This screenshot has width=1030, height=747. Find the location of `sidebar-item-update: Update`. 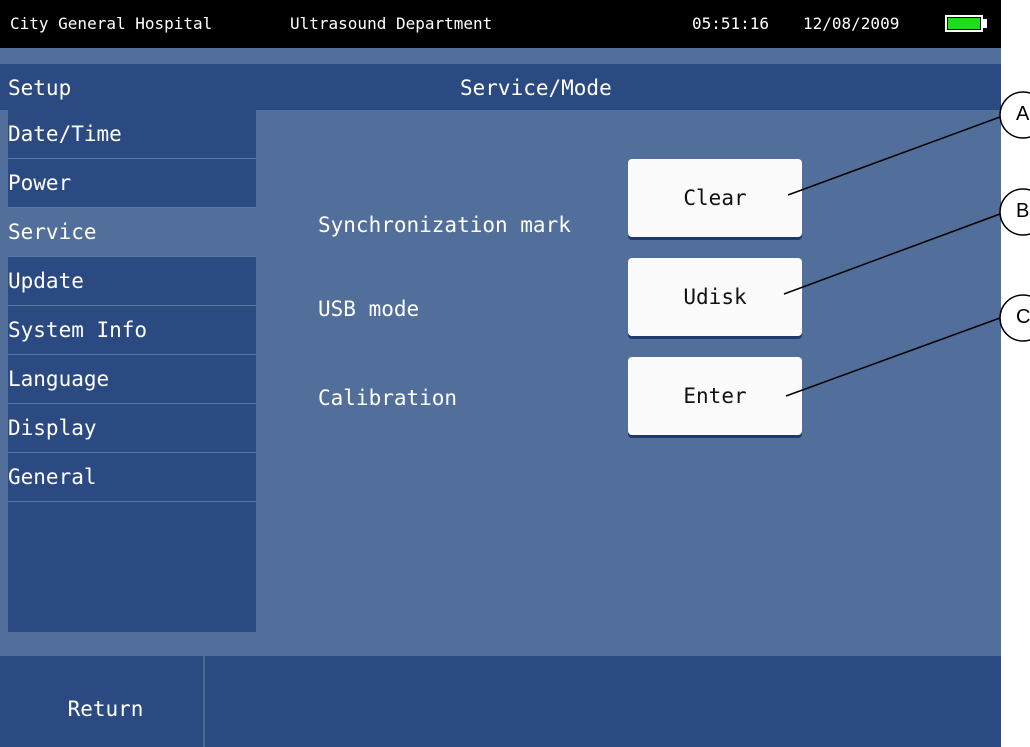

sidebar-item-update: Update is located at coordinates (132, 281).